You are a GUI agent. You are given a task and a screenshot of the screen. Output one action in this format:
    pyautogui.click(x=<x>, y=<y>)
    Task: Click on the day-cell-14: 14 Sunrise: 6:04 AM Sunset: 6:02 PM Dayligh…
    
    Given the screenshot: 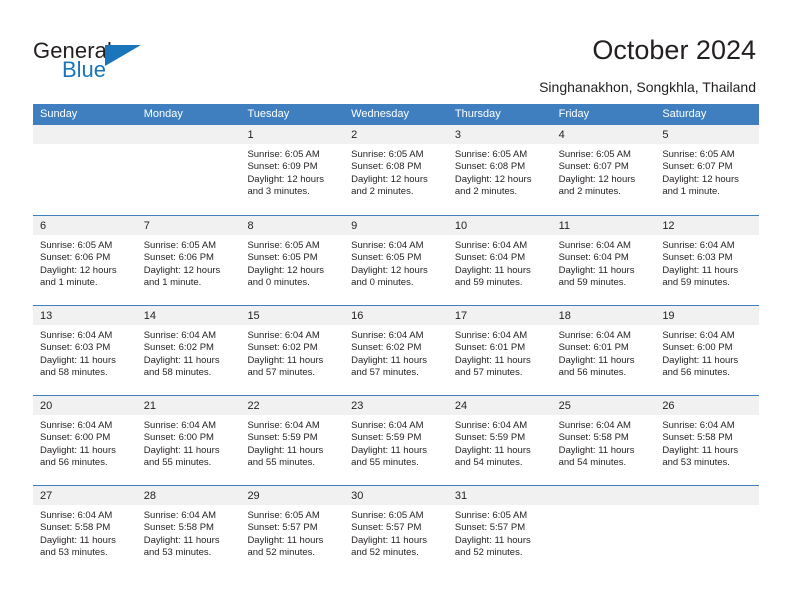 What is the action you would take?
    pyautogui.click(x=188, y=350)
    